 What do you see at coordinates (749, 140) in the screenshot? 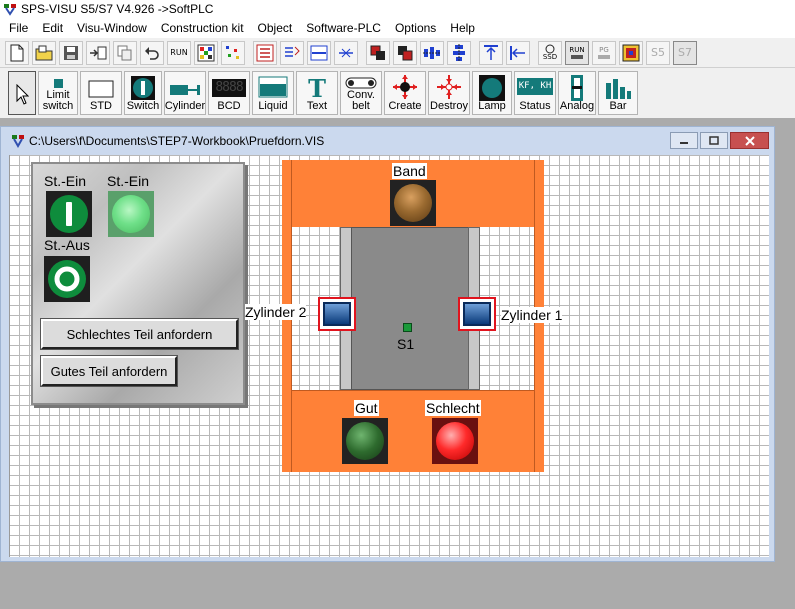
I see `close-button` at bounding box center [749, 140].